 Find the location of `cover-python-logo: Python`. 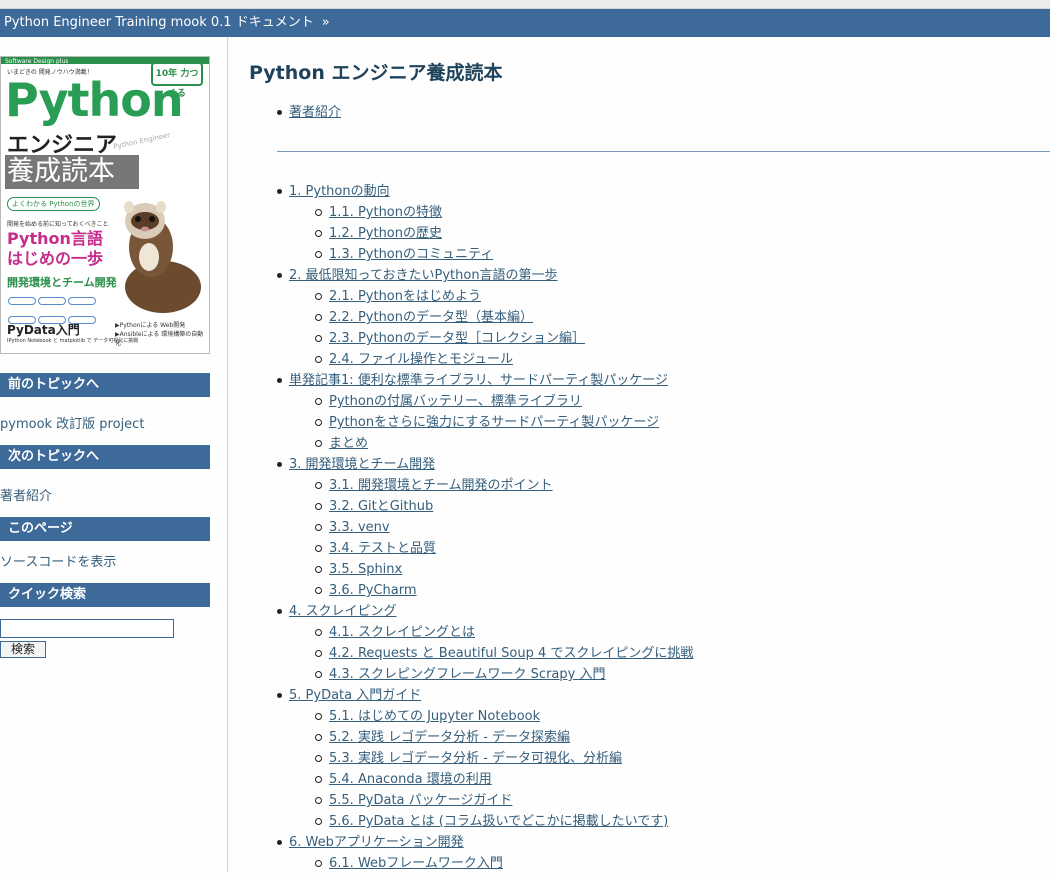

cover-python-logo: Python is located at coordinates (94, 100).